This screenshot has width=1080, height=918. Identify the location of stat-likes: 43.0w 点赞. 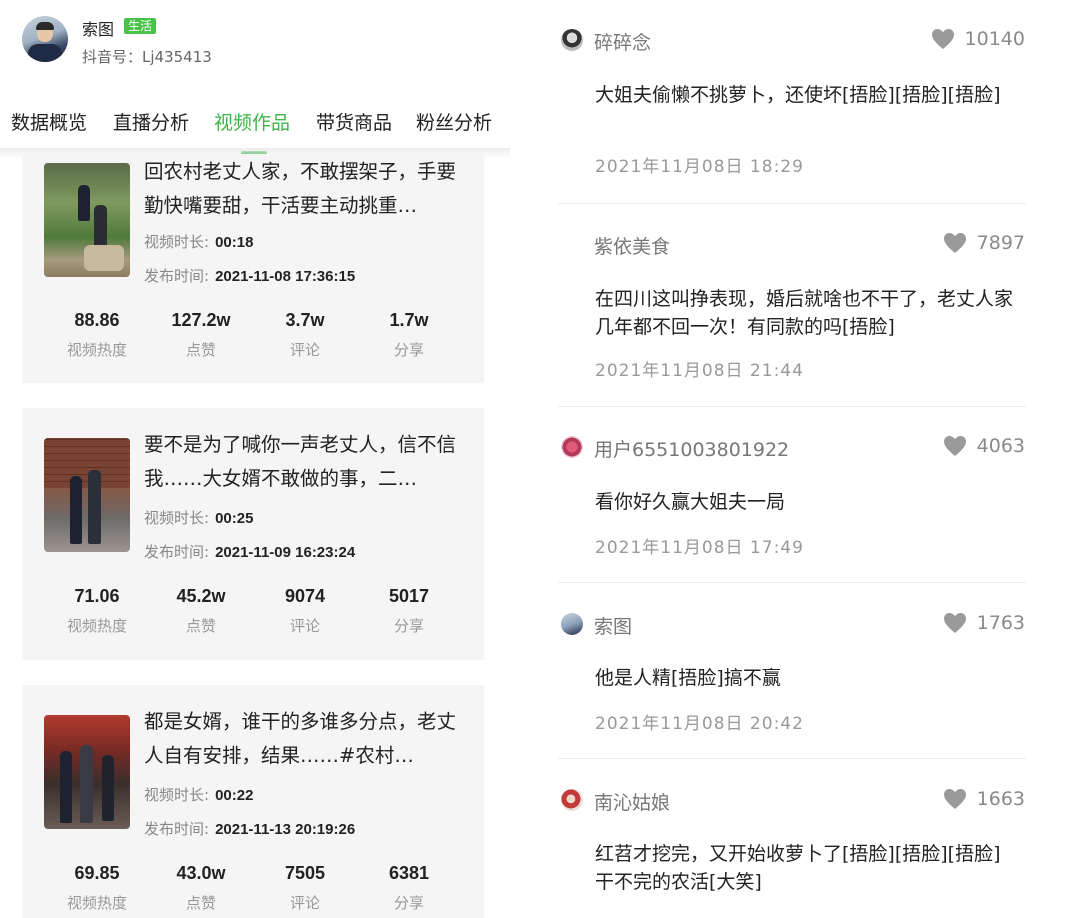
(201, 887).